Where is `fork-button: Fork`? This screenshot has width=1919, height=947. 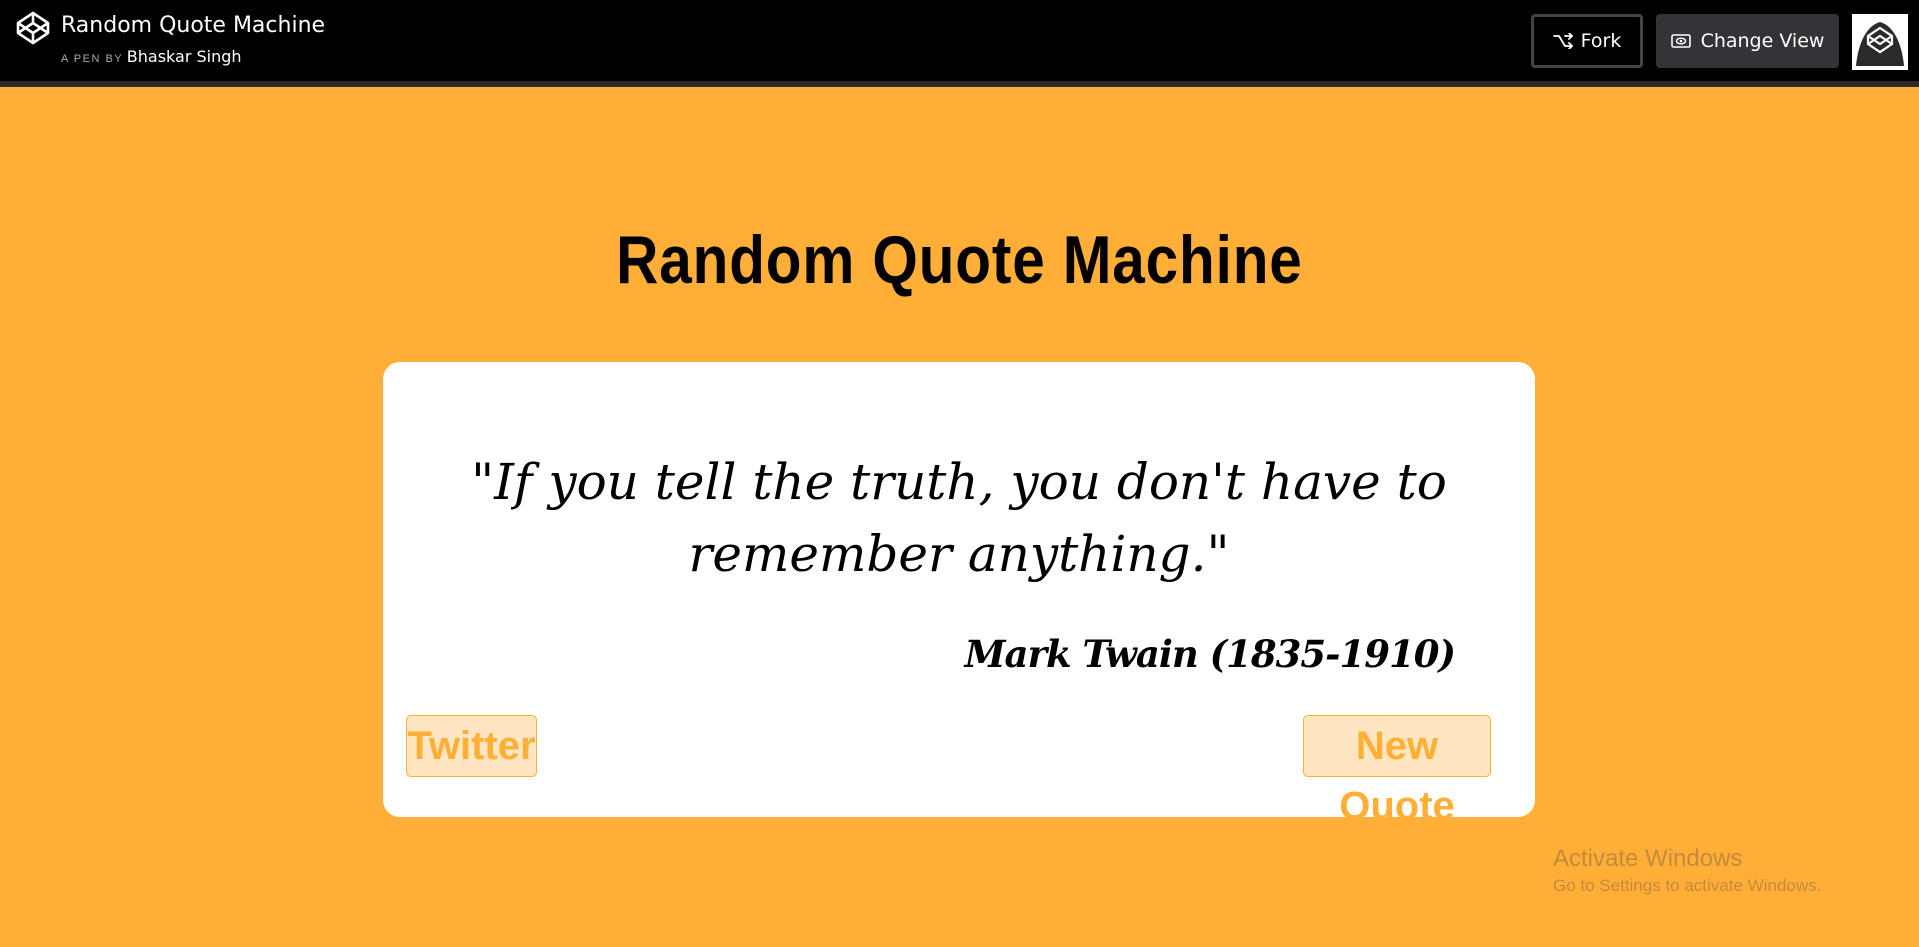 fork-button: Fork is located at coordinates (1587, 41).